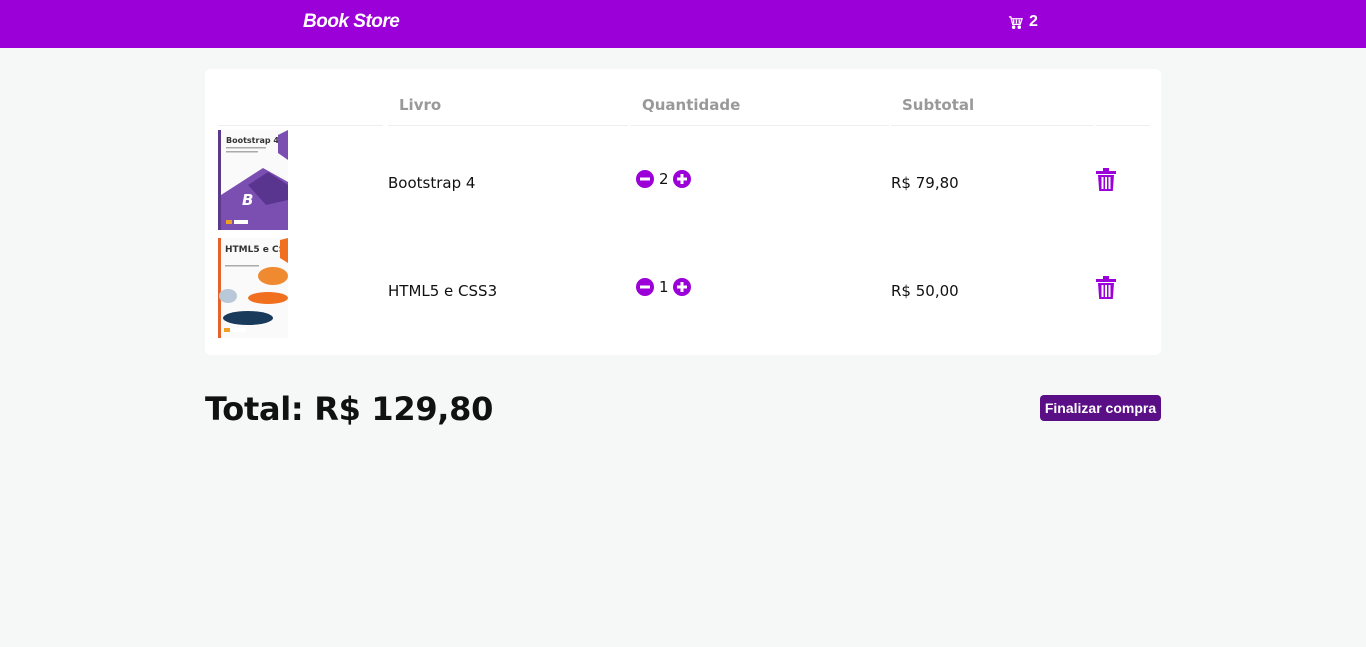 The height and width of the screenshot is (647, 1366). I want to click on cover-title: Bootstrap 4, so click(252, 140).